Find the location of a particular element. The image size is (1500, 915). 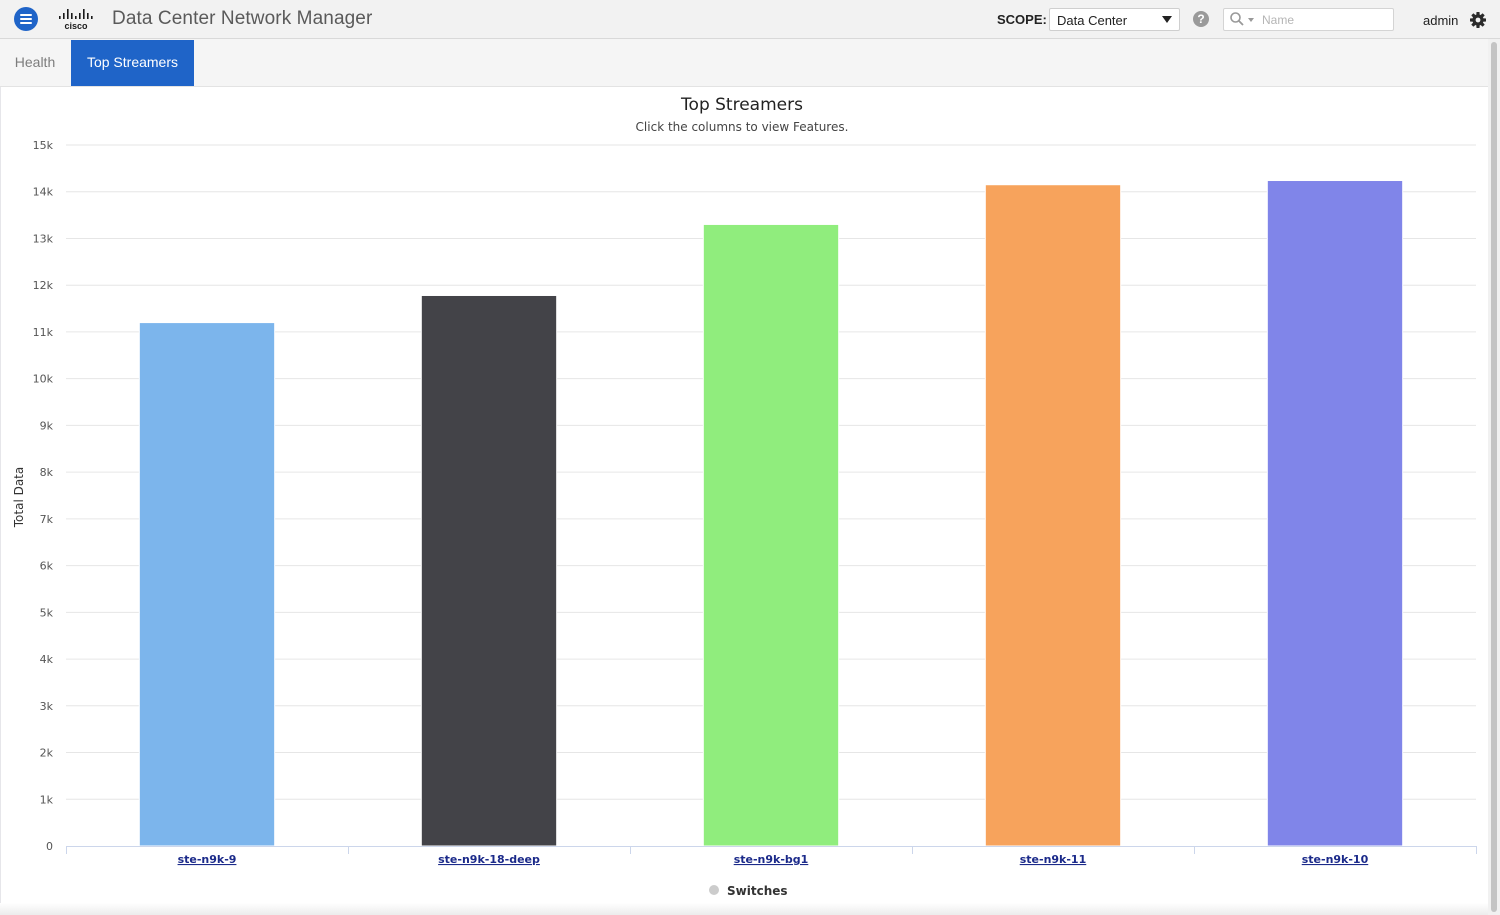

y-tick-label: 14k is located at coordinates (43, 192).